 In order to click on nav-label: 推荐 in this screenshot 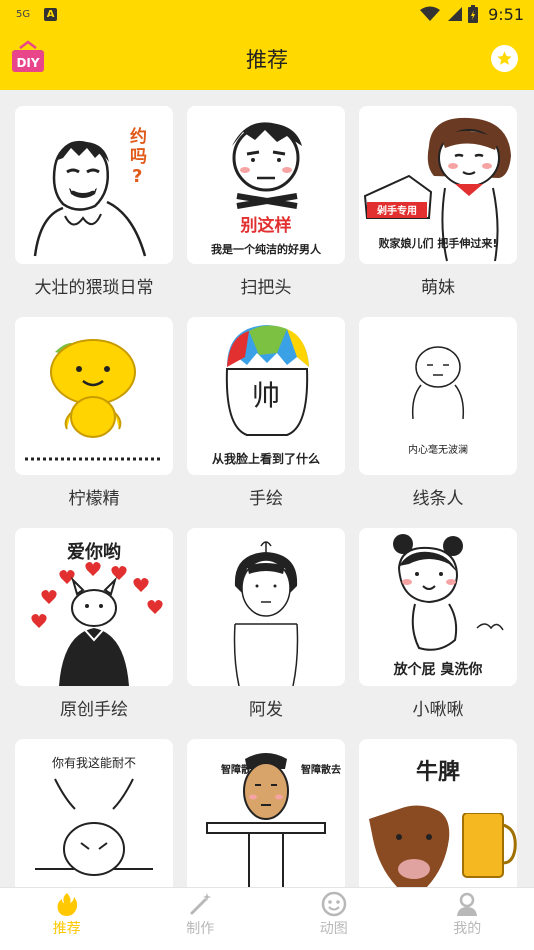, I will do `click(66, 929)`.